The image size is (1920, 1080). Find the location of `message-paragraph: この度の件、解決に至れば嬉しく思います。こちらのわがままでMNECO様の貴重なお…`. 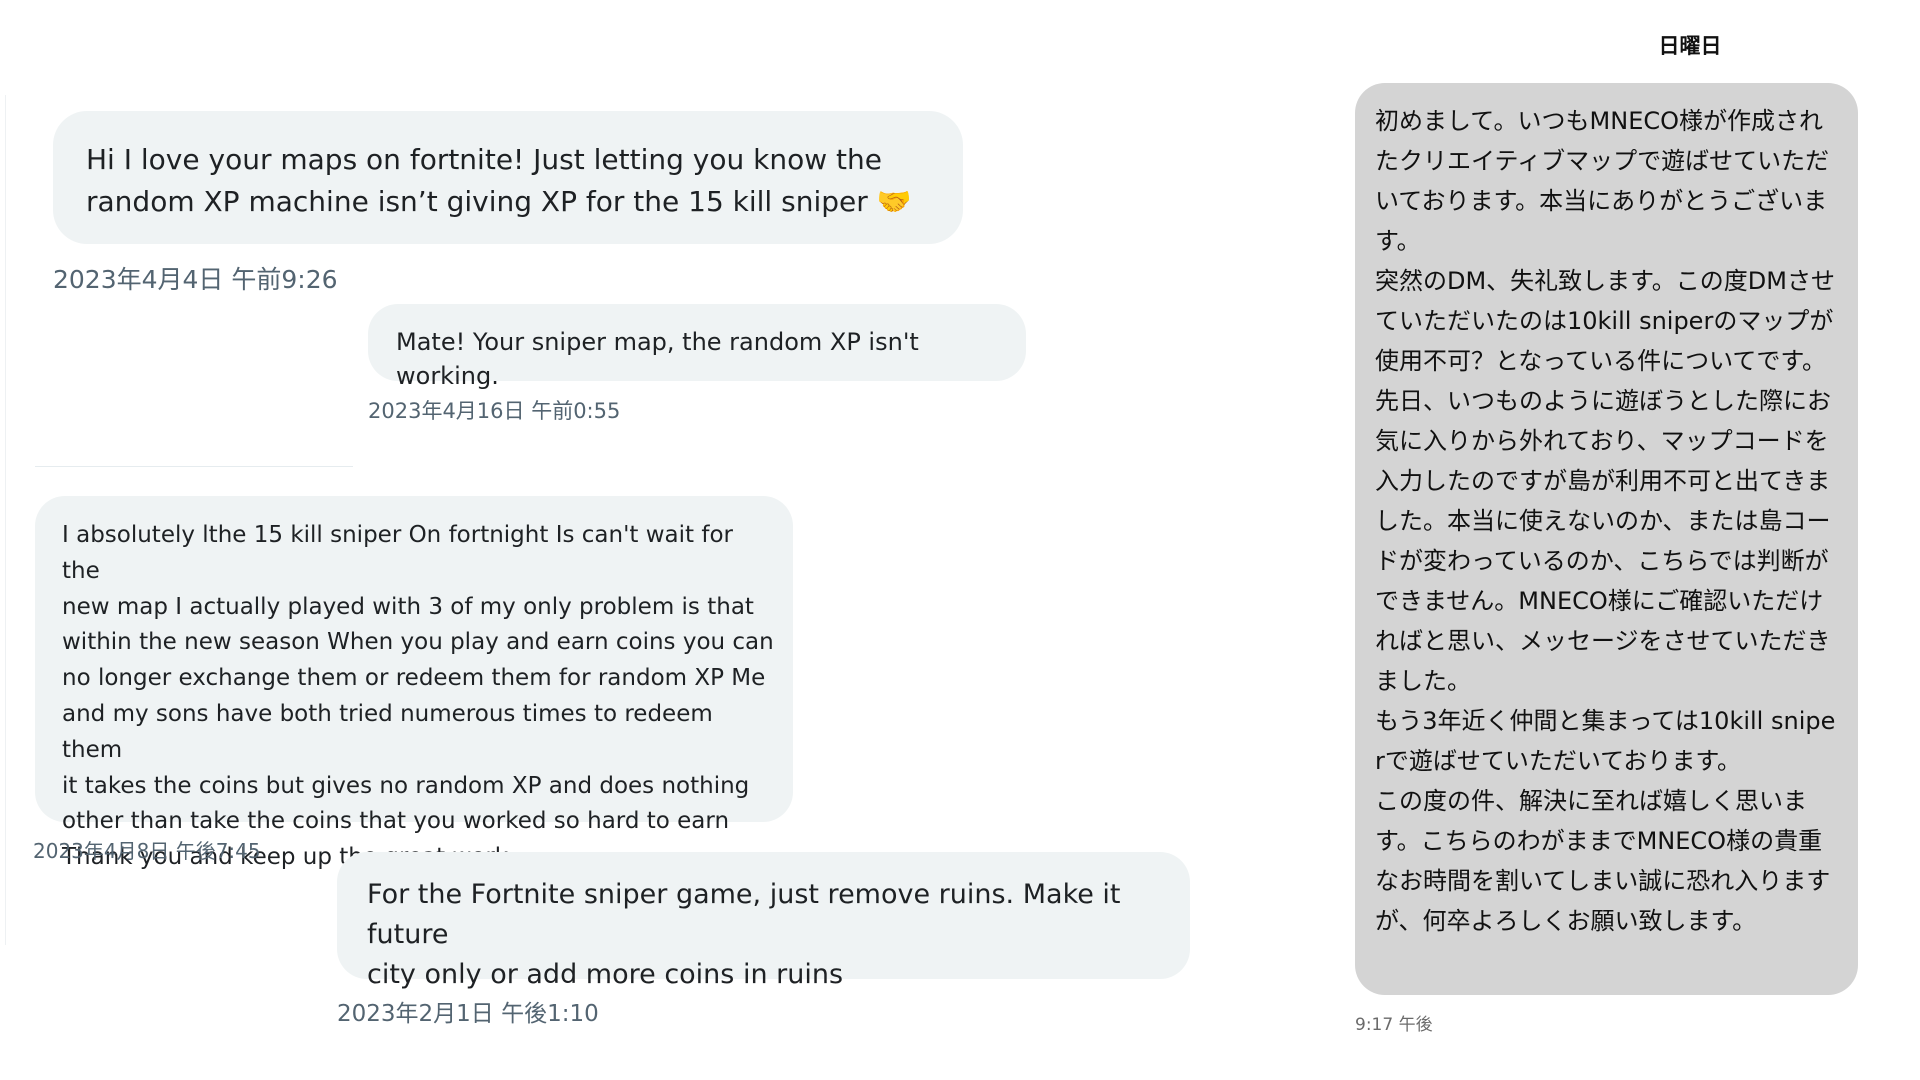

message-paragraph: この度の件、解決に至れば嬉しく思います。こちらのわがままでMNECO様の貴重なお… is located at coordinates (1603, 861).